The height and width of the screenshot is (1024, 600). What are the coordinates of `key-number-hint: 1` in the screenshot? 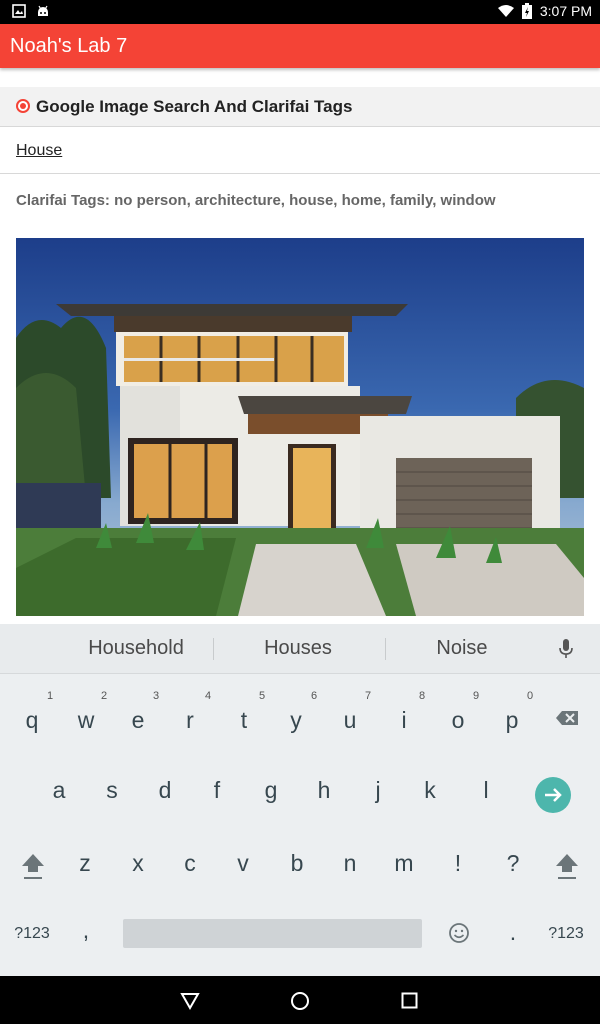 It's located at (50, 696).